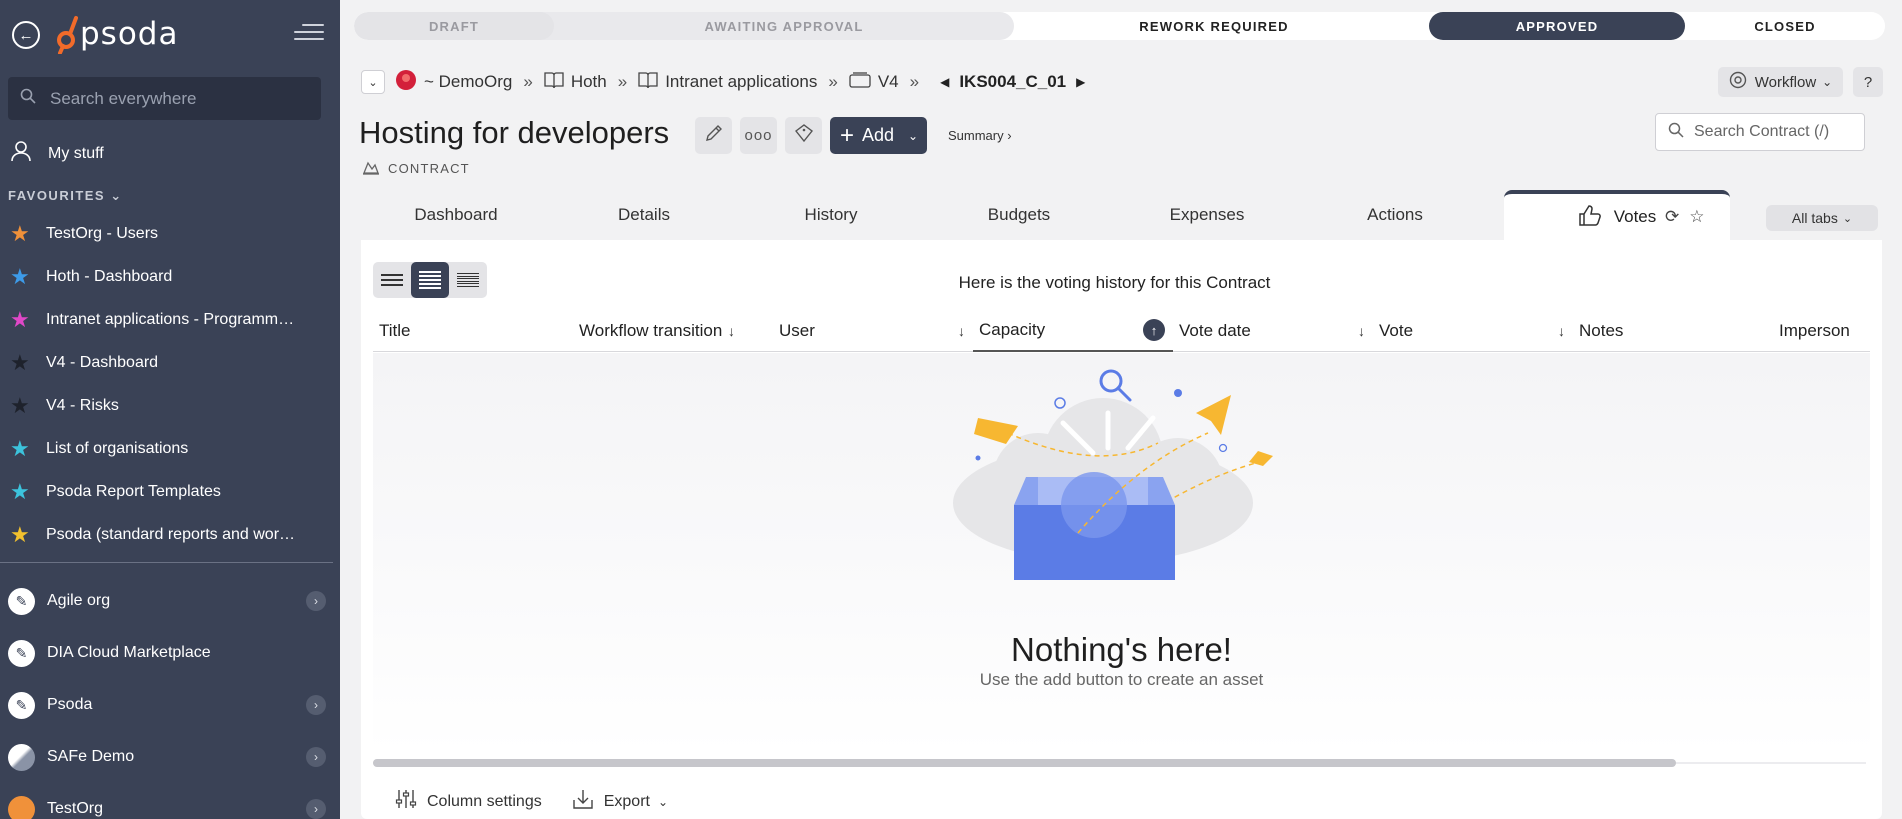 The width and height of the screenshot is (1902, 819). Describe the element at coordinates (944, 82) in the screenshot. I see `previous-item-icon: ◀` at that location.